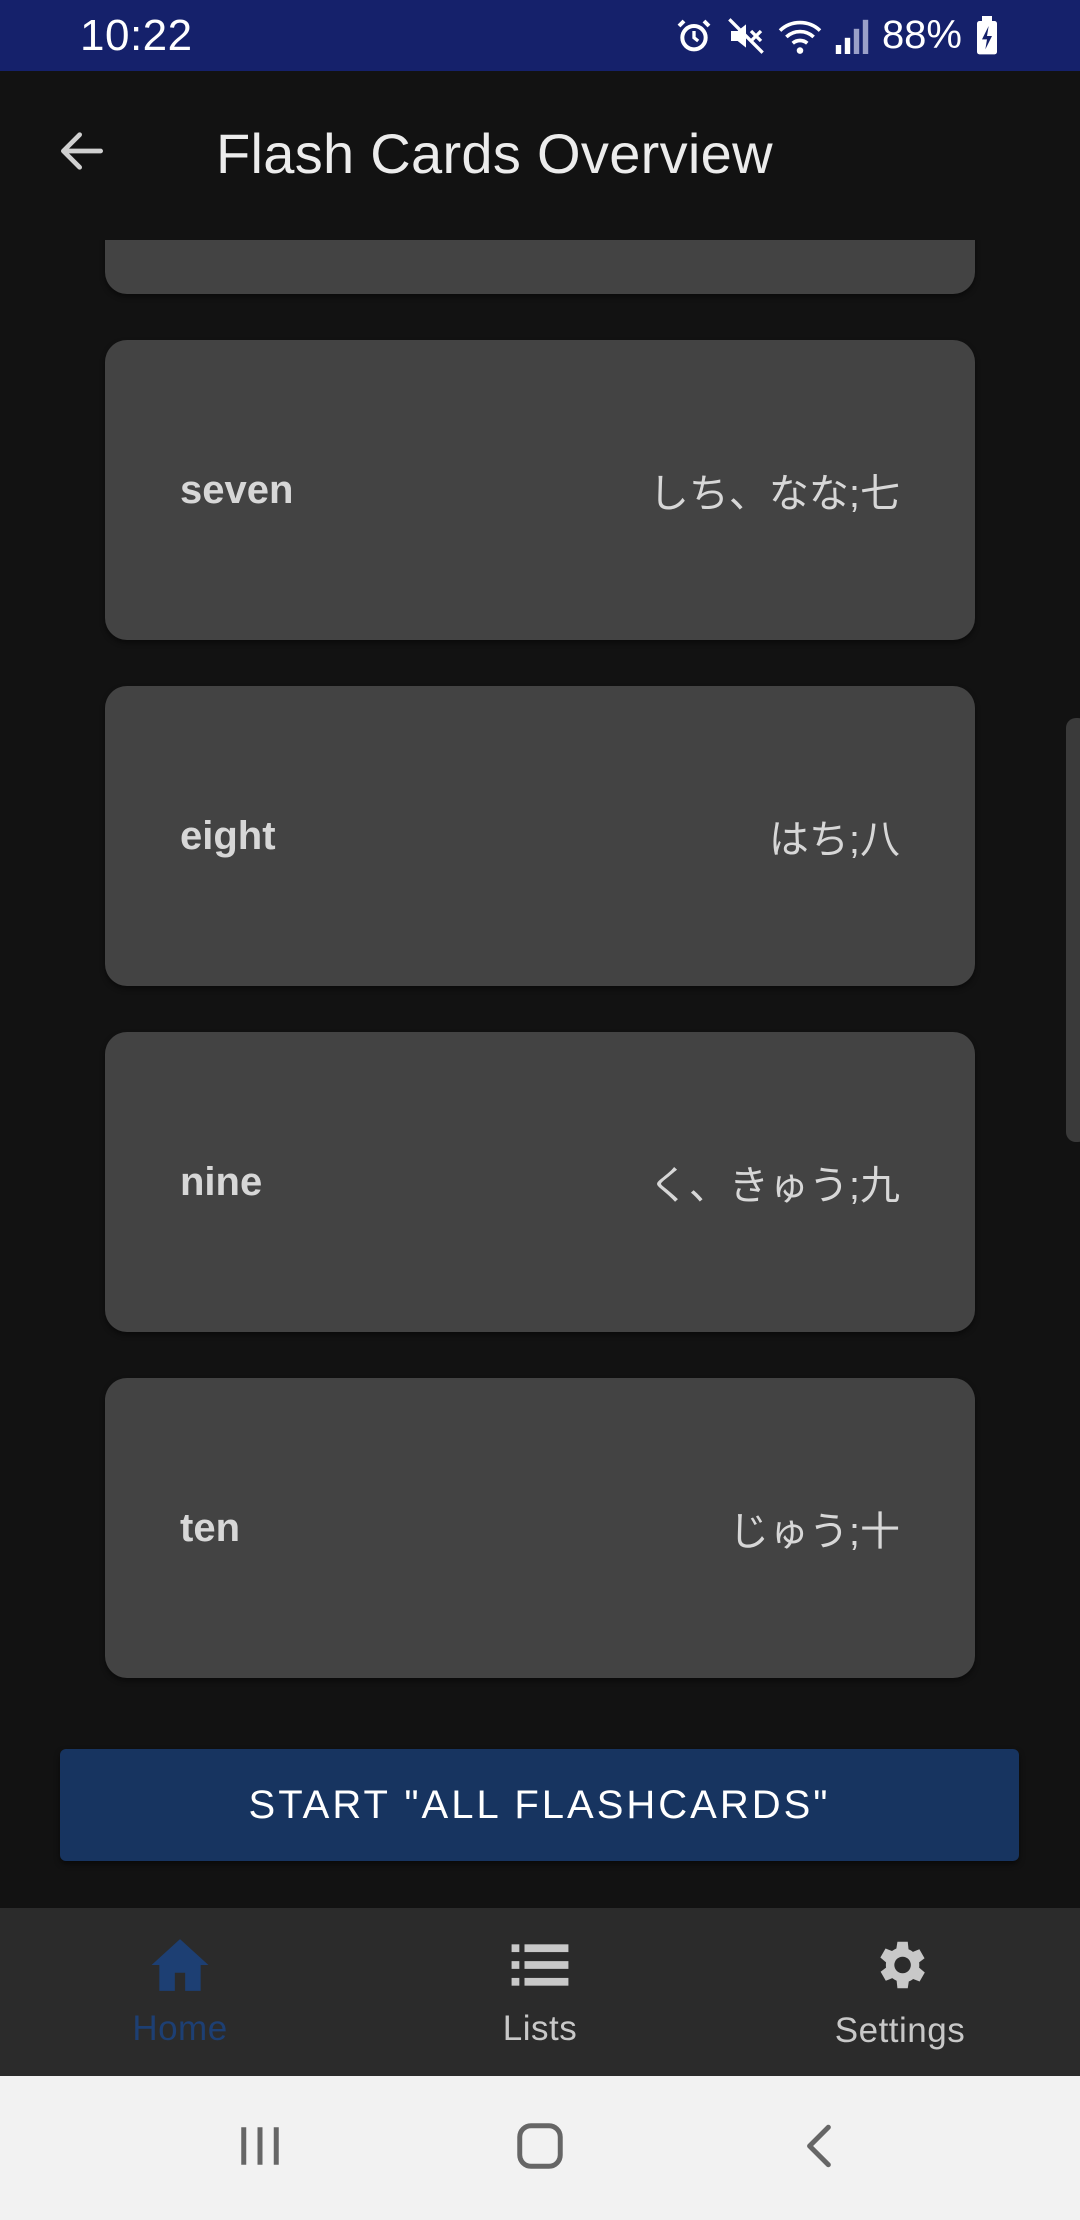 This screenshot has width=1080, height=2220. I want to click on nav-item-lists: Lists, so click(540, 1992).